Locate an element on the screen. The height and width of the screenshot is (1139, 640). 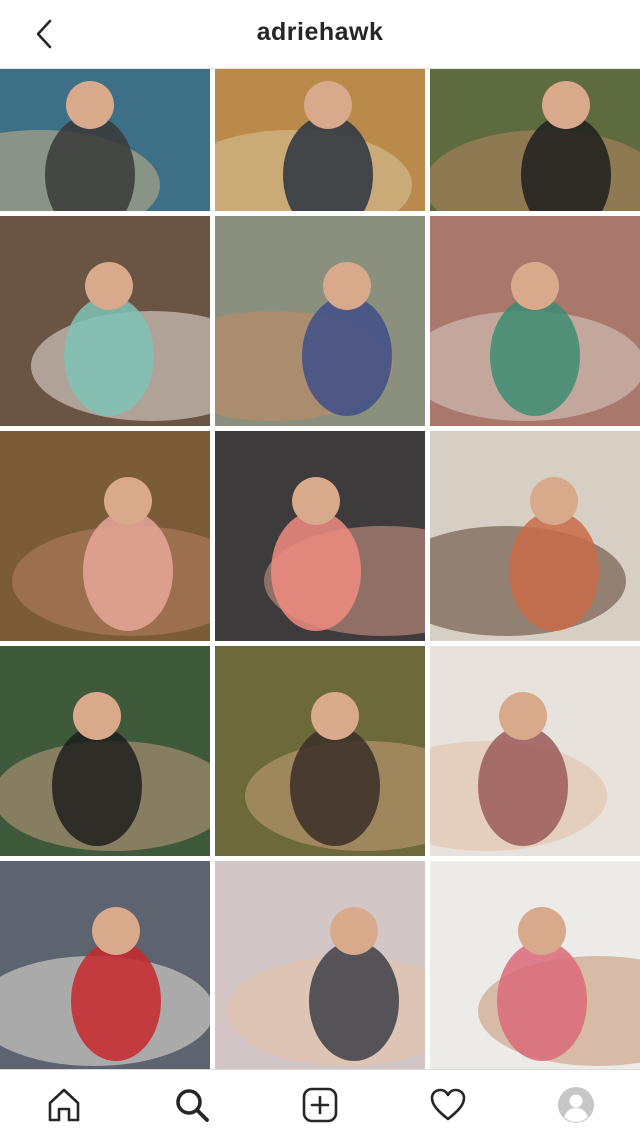
heart-icon is located at coordinates (448, 1104).